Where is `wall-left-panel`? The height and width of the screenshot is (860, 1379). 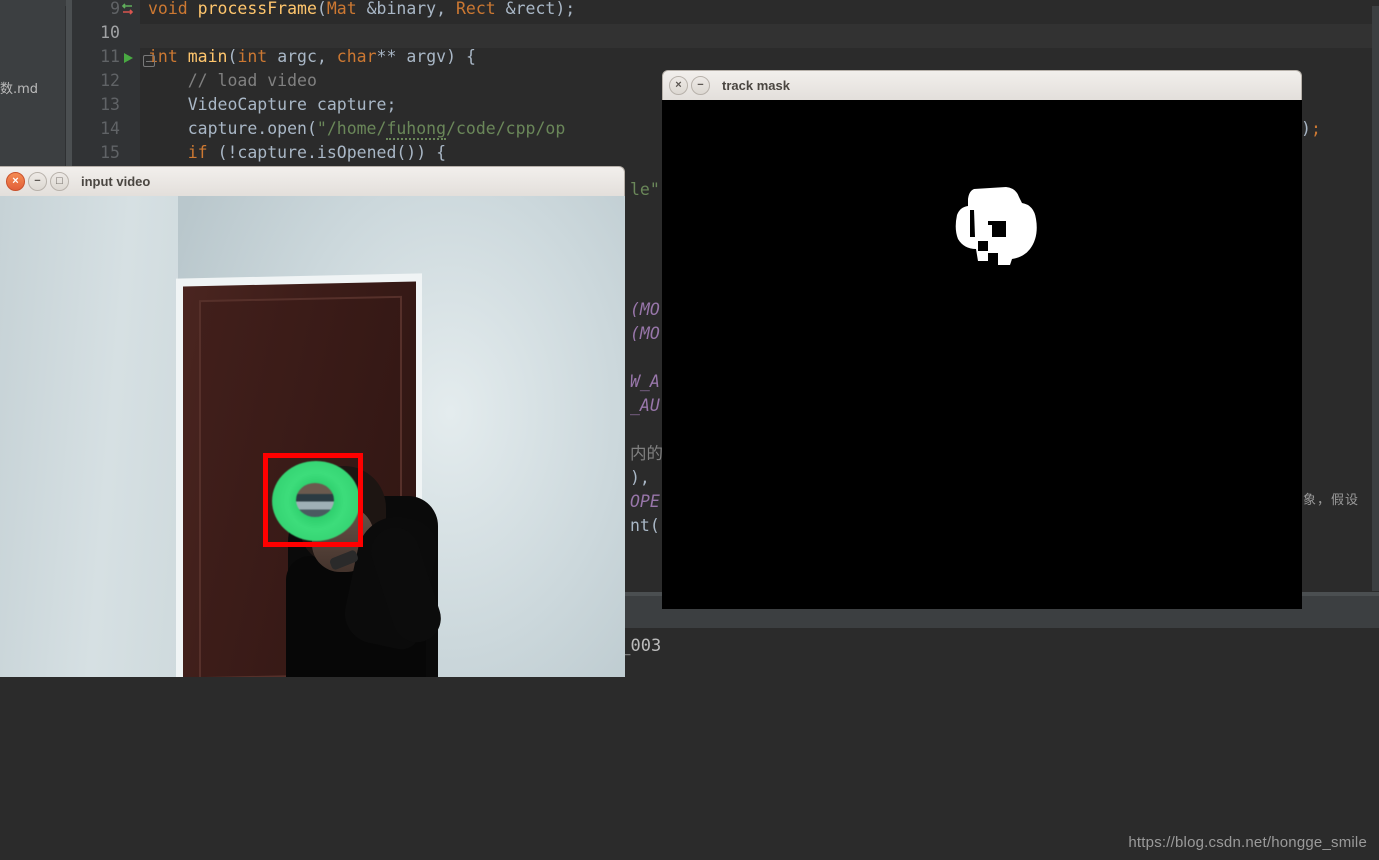 wall-left-panel is located at coordinates (89, 436).